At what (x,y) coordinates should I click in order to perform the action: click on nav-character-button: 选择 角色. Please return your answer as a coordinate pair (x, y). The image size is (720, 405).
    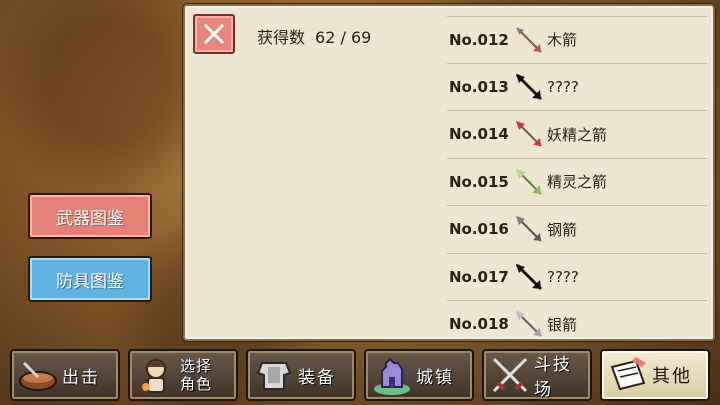
    Looking at the image, I should click on (183, 375).